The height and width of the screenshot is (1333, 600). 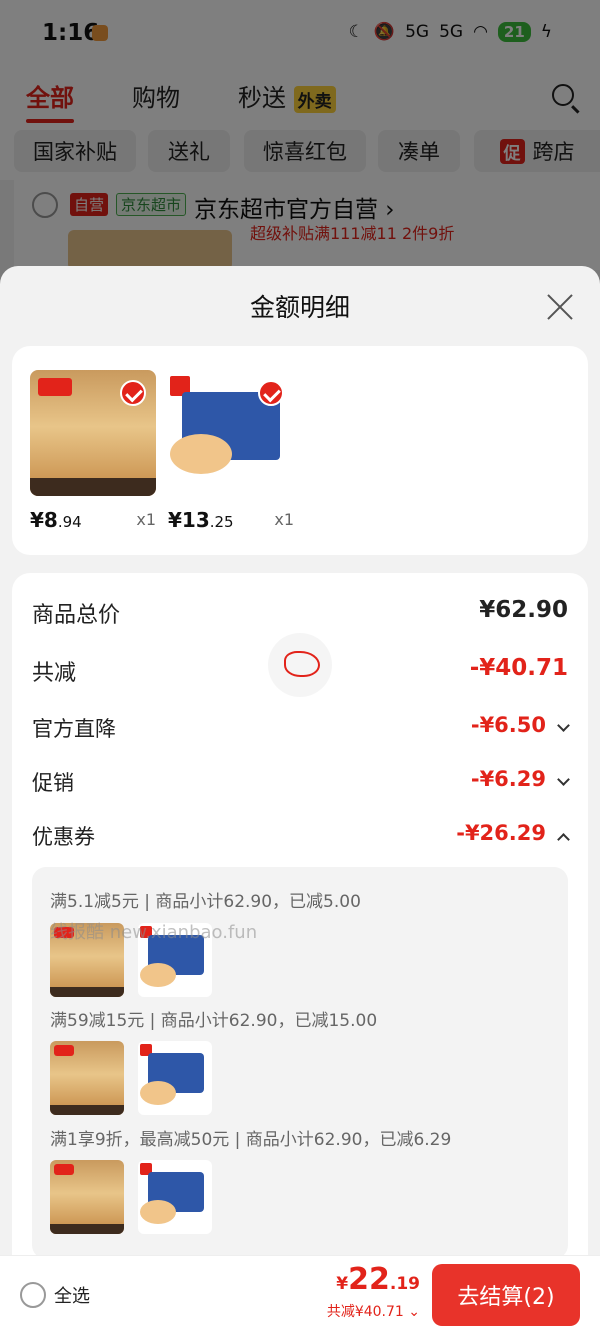 What do you see at coordinates (523, 610) in the screenshot?
I see `subtotal-value: ¥62.90` at bounding box center [523, 610].